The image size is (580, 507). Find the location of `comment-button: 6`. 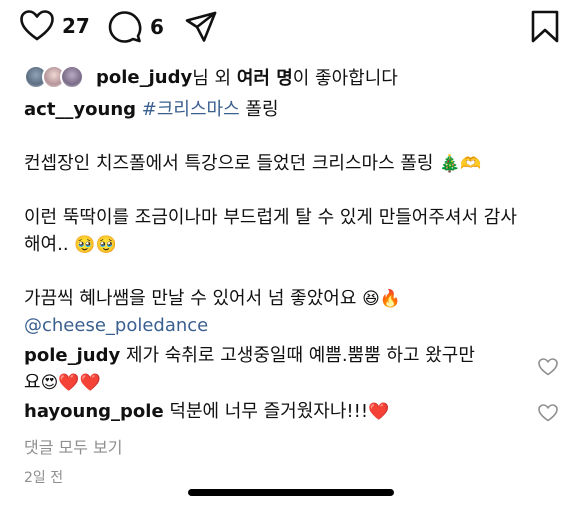

comment-button: 6 is located at coordinates (136, 27).